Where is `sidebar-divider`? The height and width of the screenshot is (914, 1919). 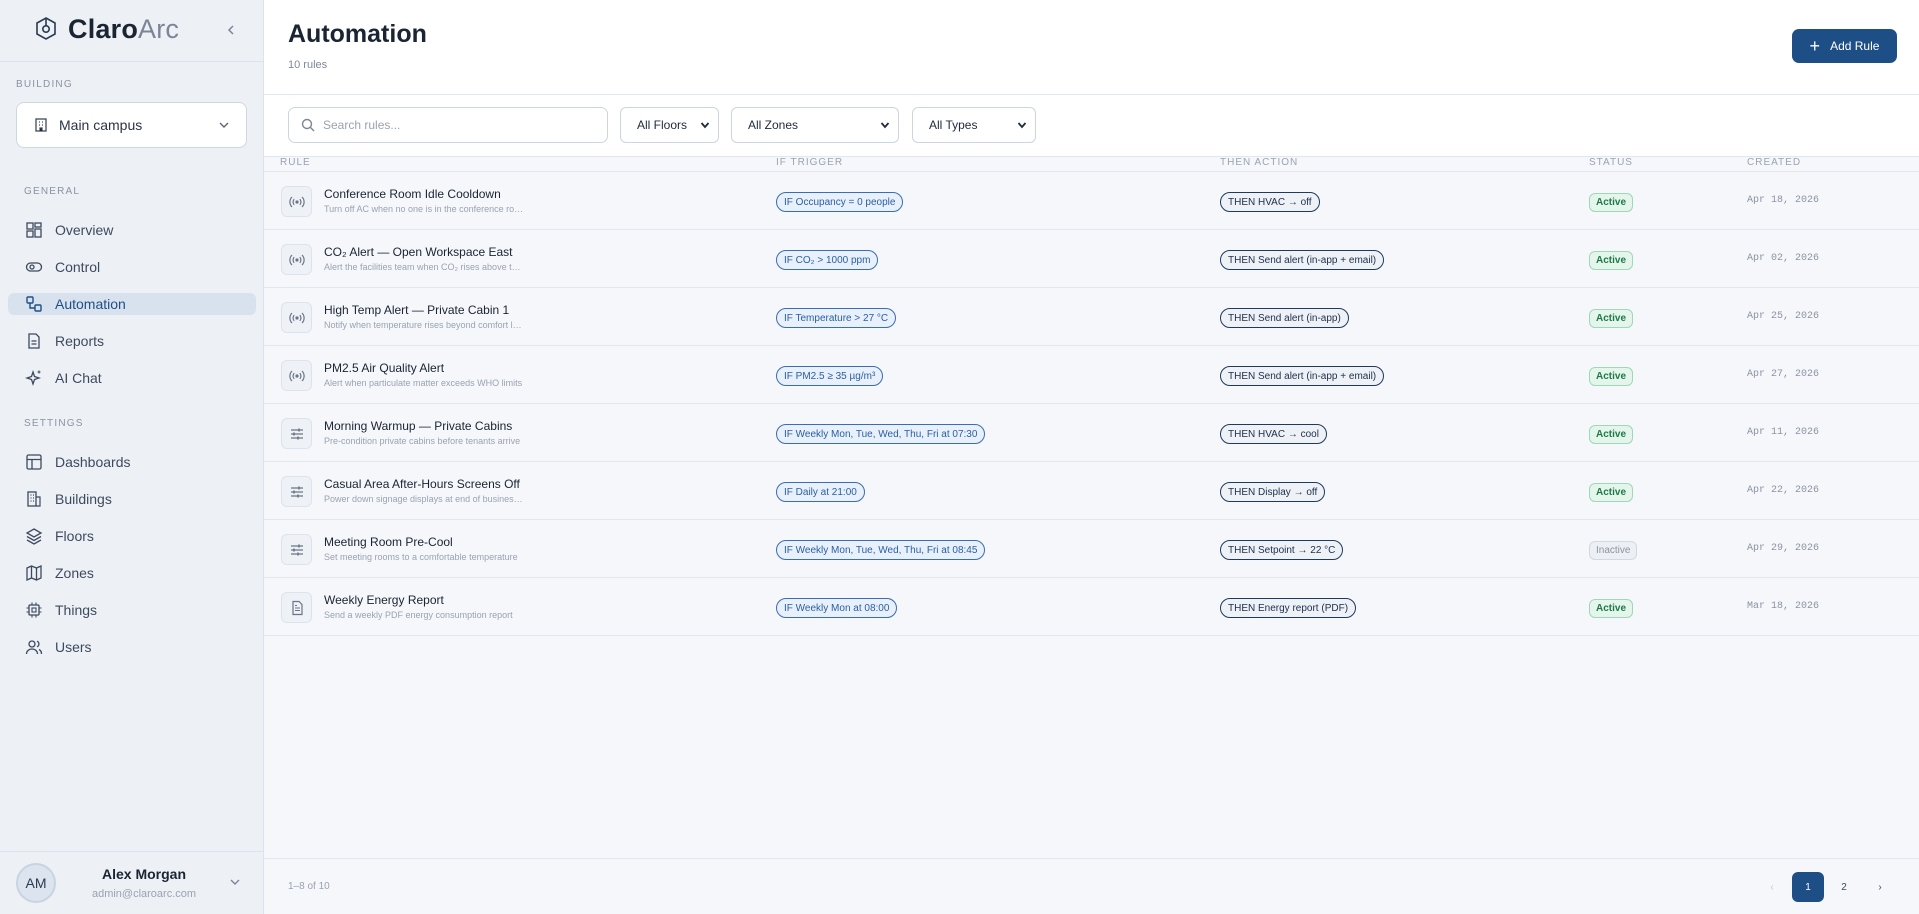
sidebar-divider is located at coordinates (132, 61).